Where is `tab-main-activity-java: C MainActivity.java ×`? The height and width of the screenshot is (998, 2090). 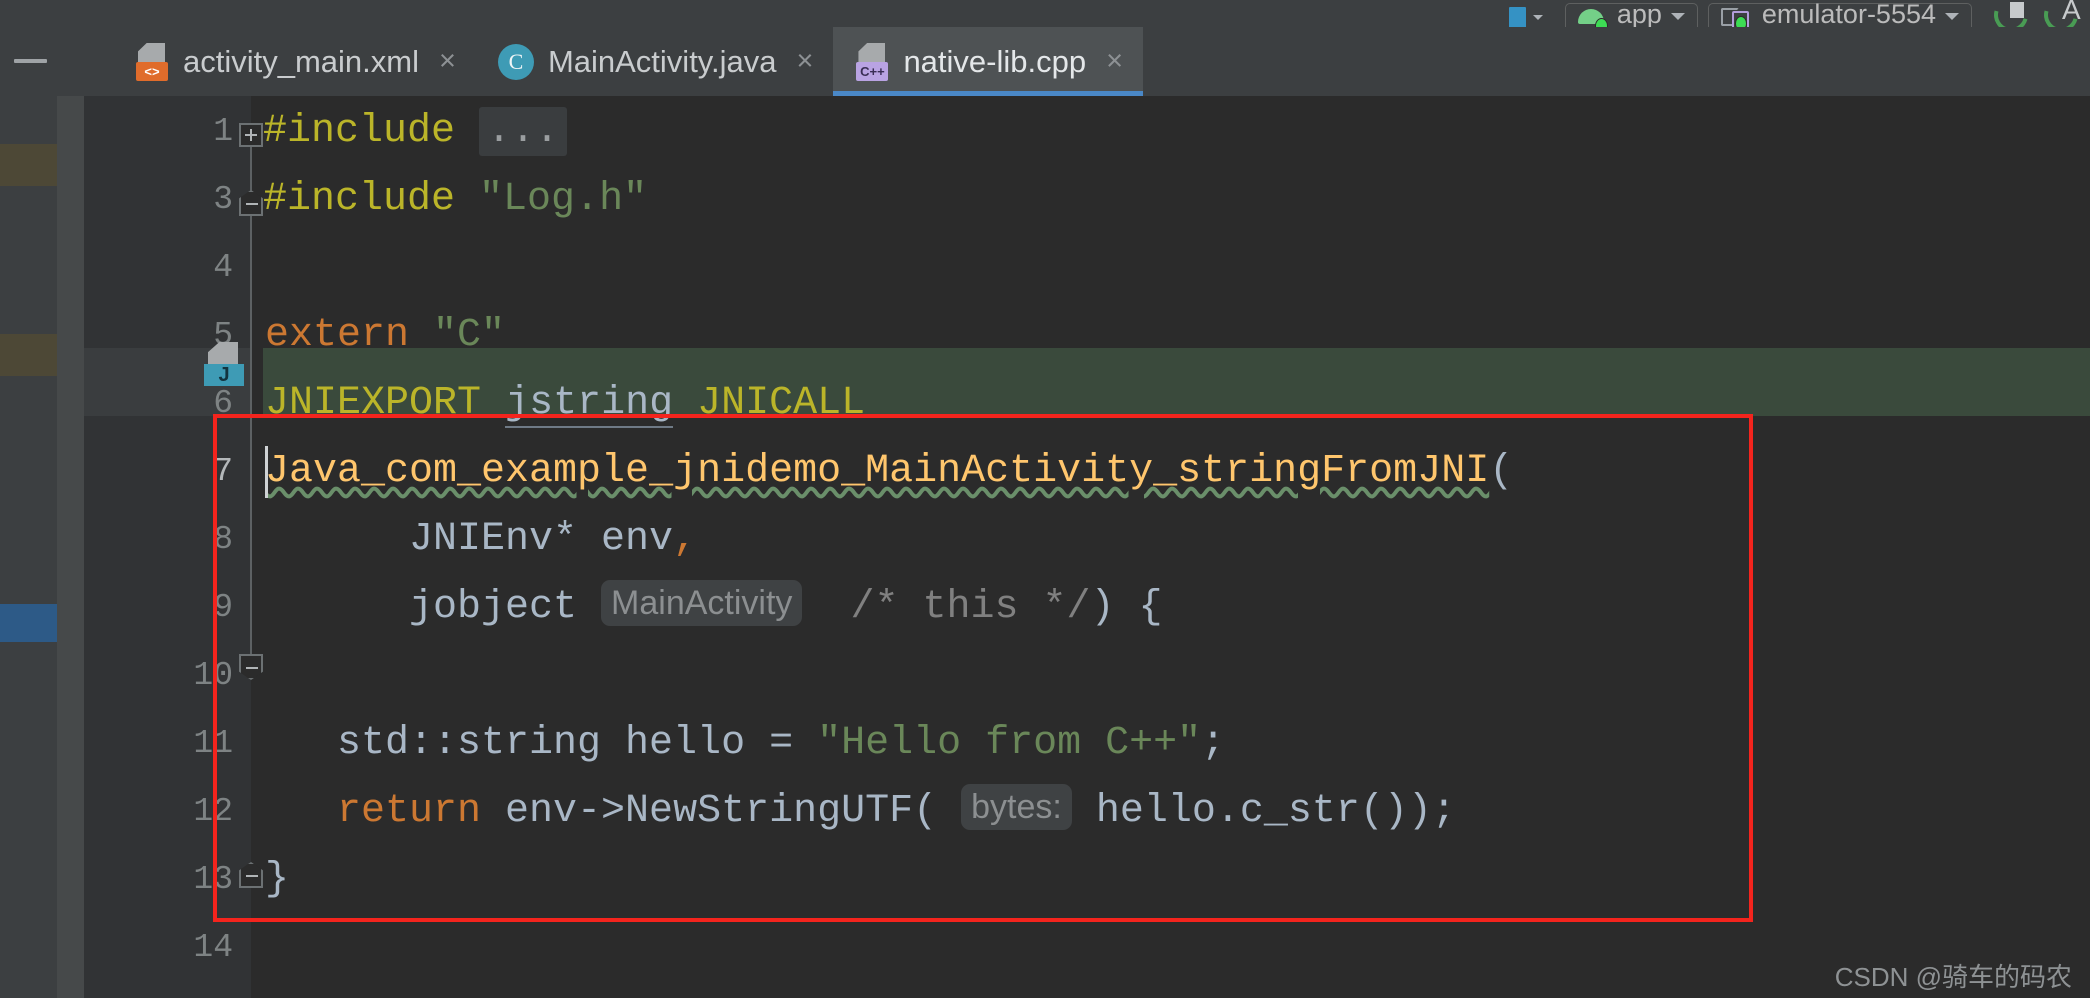 tab-main-activity-java: C MainActivity.java × is located at coordinates (654, 61).